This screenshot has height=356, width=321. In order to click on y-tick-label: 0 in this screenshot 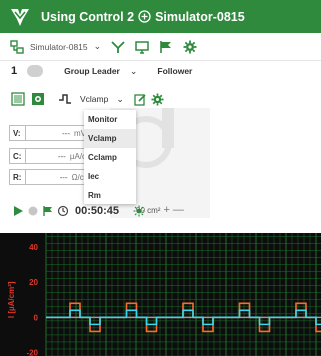, I will do `click(36, 317)`.